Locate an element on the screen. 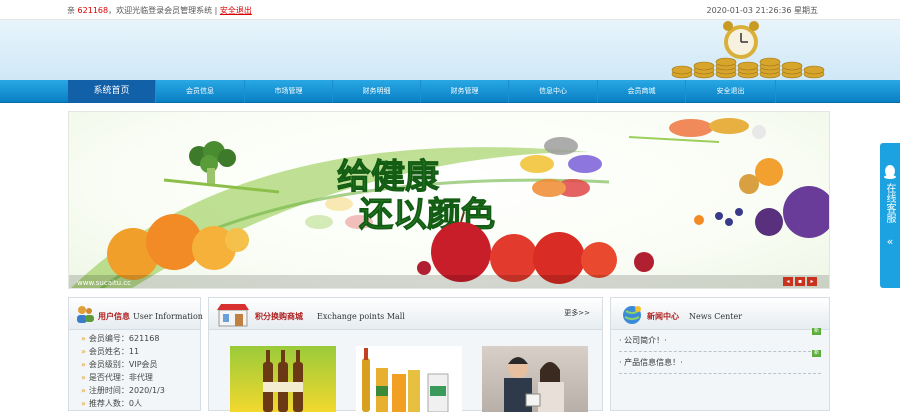 The width and height of the screenshot is (900, 412). user-row: » 会员级别：VIP会员 is located at coordinates (119, 364).